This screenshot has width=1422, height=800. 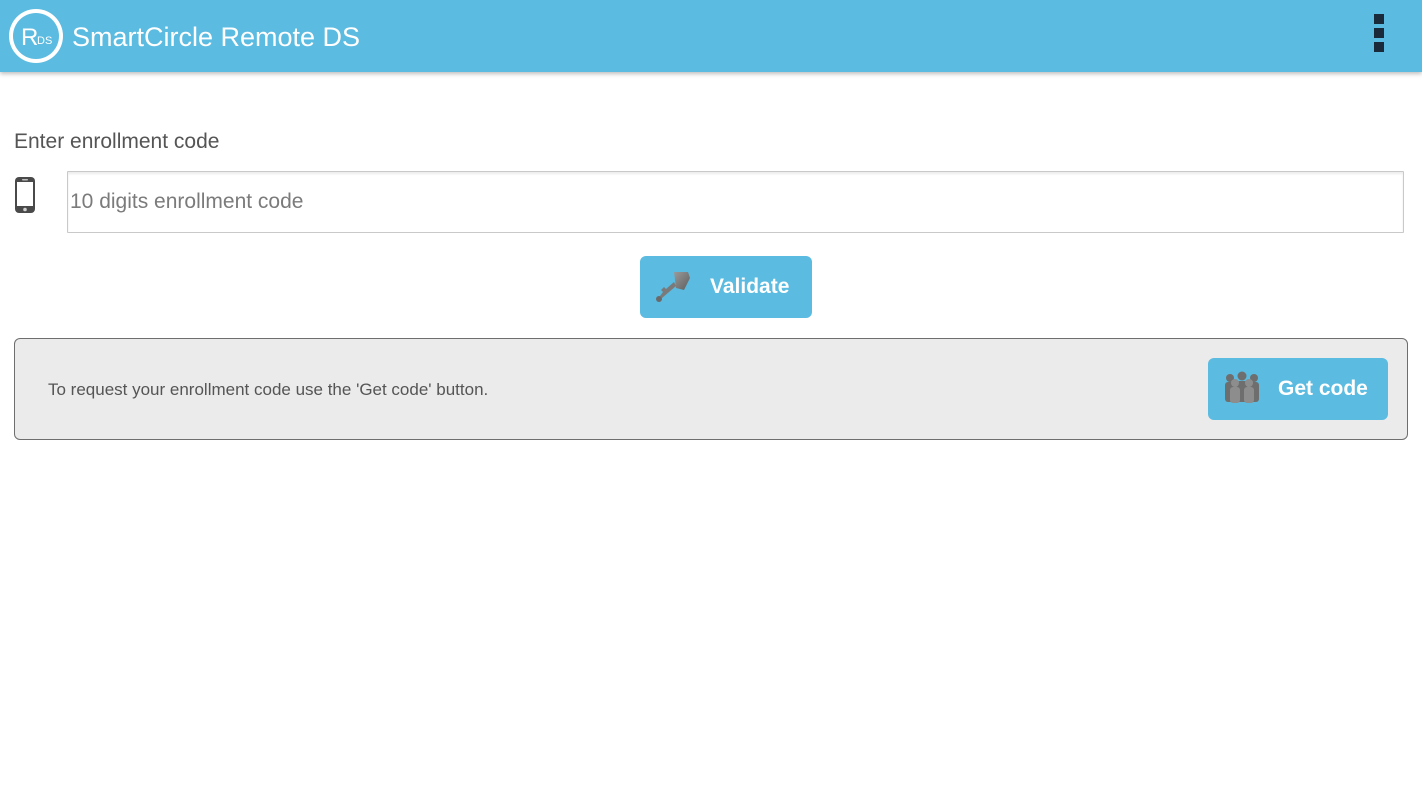 What do you see at coordinates (1242, 387) in the screenshot?
I see `people-group-icon` at bounding box center [1242, 387].